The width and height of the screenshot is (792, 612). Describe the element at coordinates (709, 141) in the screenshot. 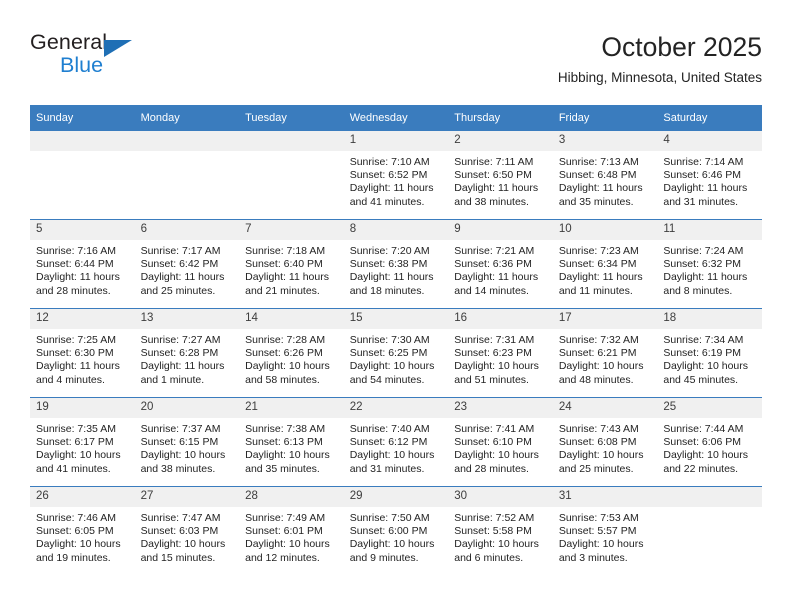

I see `day-number: 4` at that location.